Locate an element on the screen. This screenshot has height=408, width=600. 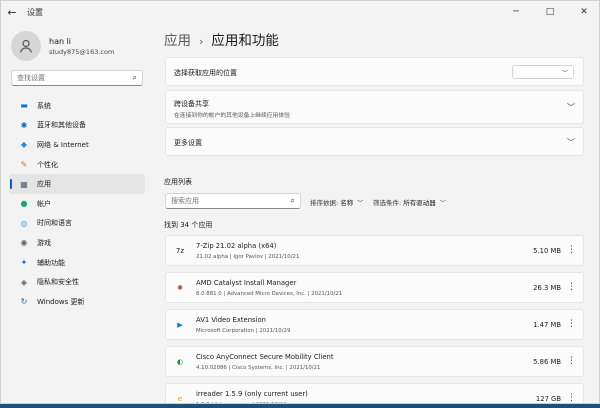
maximize-icon: □ is located at coordinates (550, 12).